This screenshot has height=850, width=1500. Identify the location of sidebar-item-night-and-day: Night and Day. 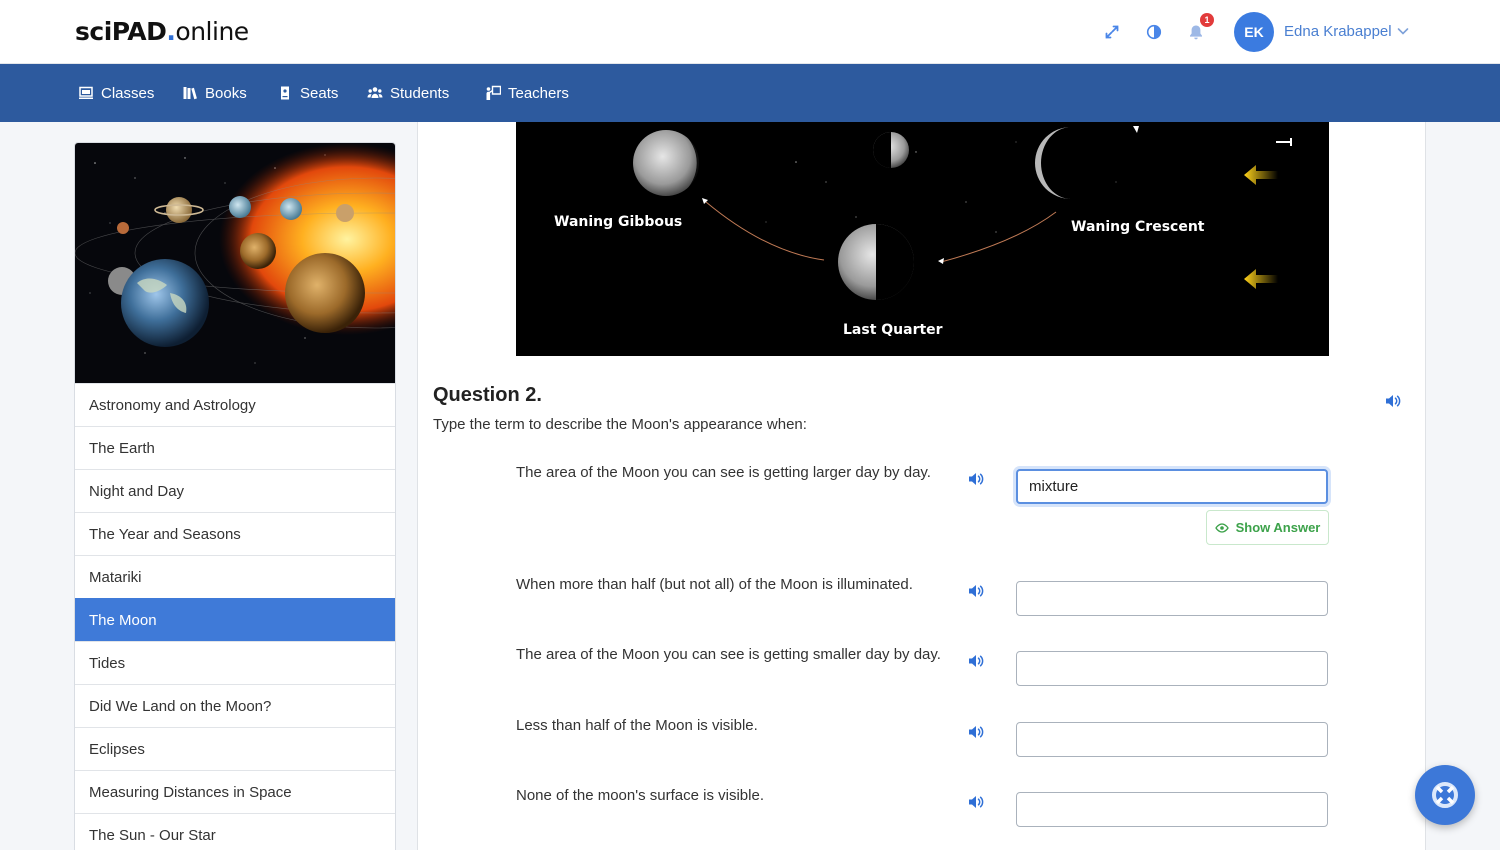
(235, 490).